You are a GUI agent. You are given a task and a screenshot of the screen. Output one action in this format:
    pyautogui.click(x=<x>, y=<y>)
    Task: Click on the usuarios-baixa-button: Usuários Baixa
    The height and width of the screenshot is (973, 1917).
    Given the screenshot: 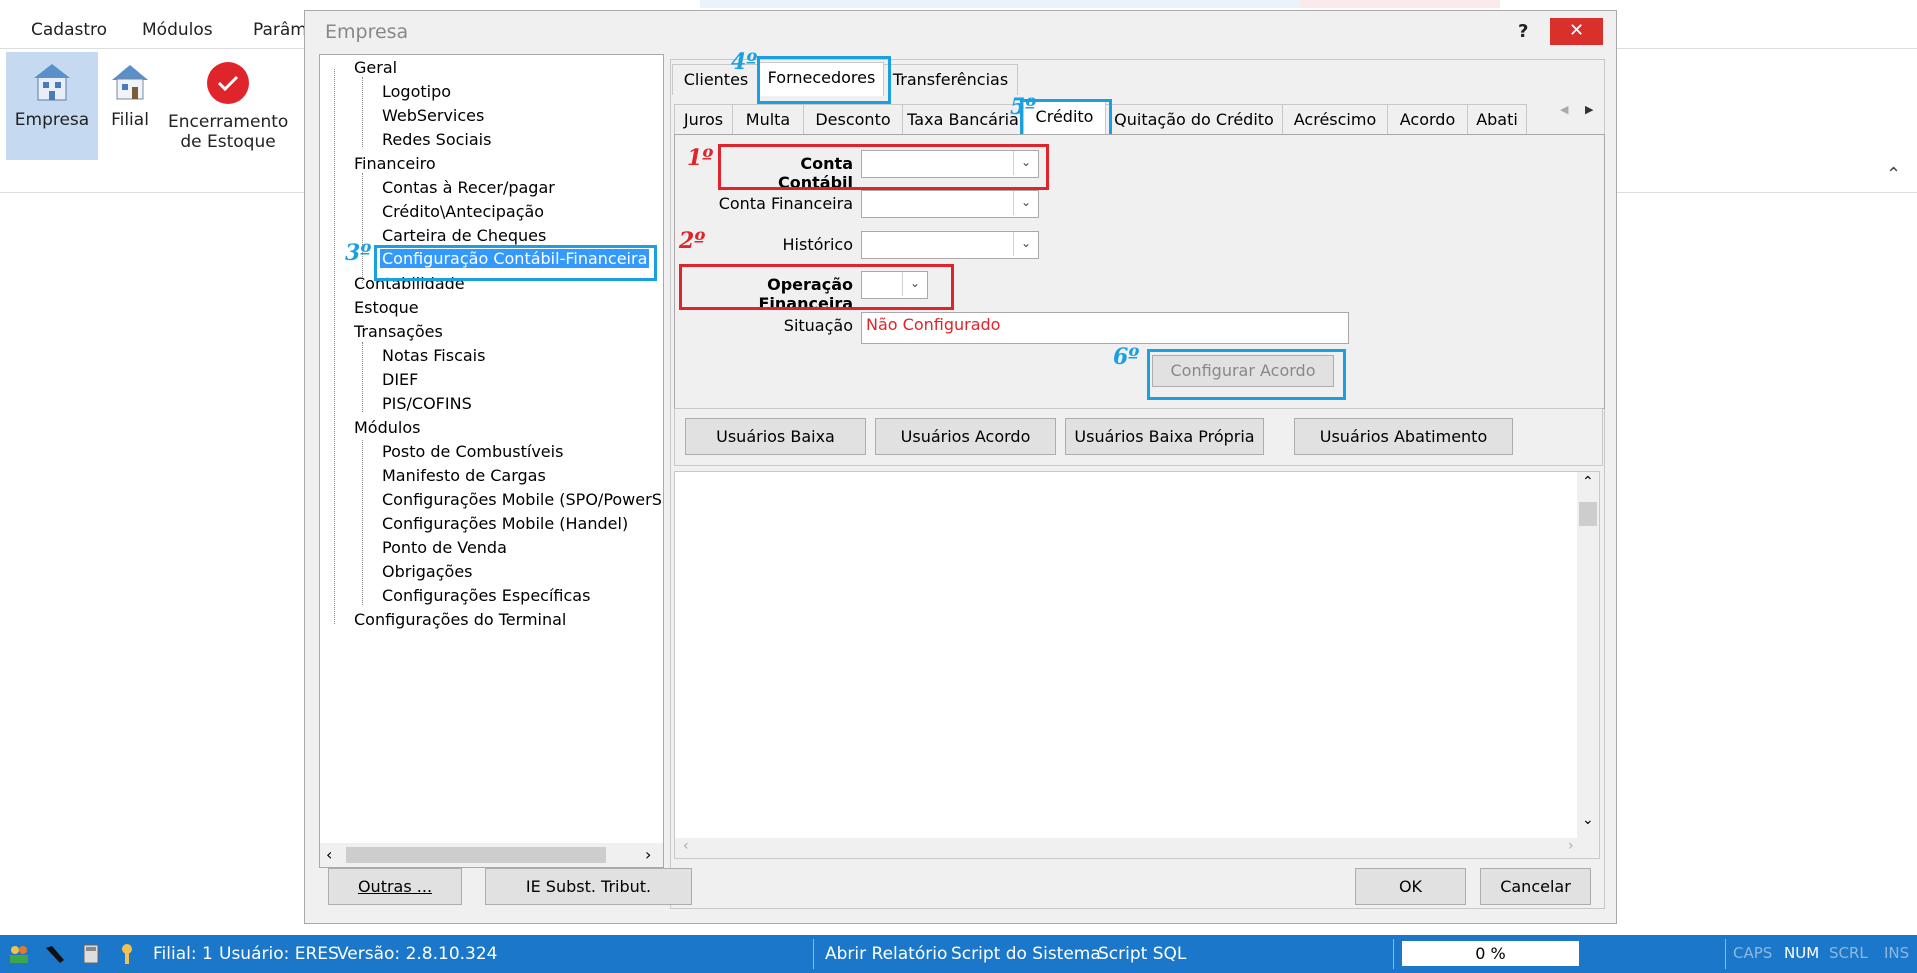 What is the action you would take?
    pyautogui.click(x=775, y=436)
    